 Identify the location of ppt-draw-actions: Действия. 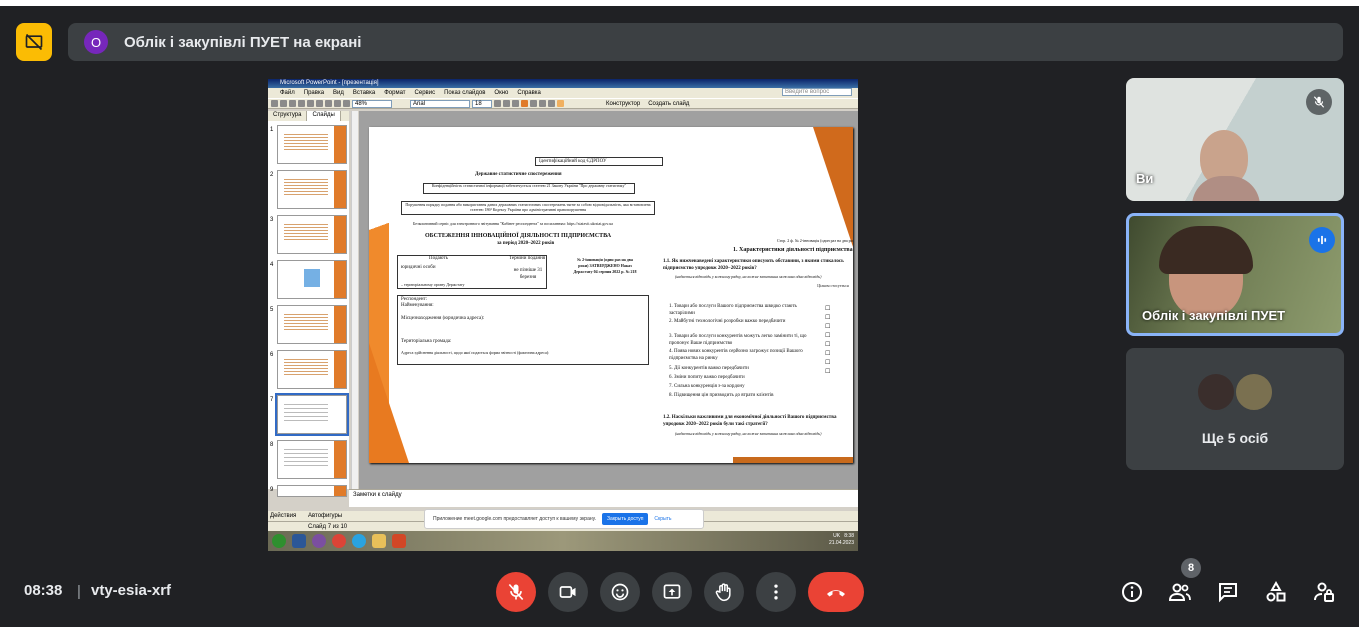
(283, 516).